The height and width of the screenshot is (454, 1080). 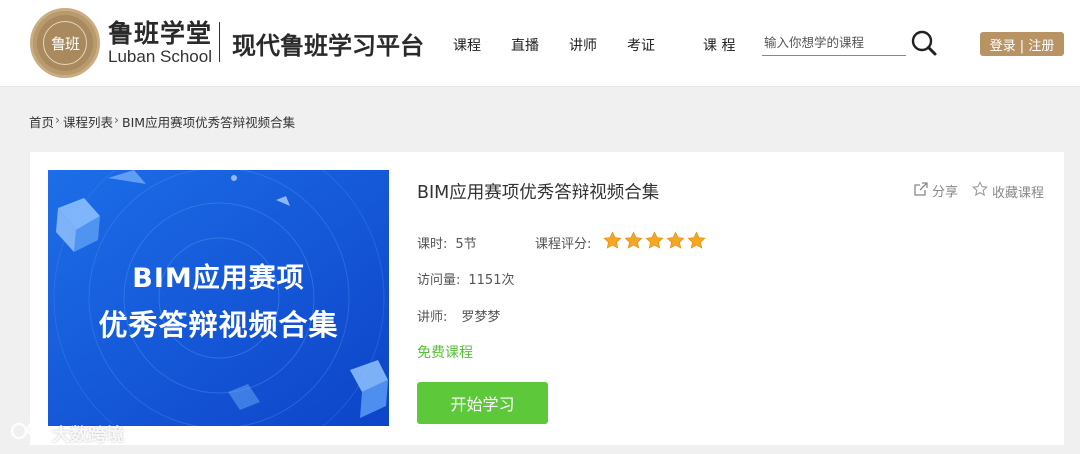 I want to click on nav-live: 直播, so click(x=525, y=45).